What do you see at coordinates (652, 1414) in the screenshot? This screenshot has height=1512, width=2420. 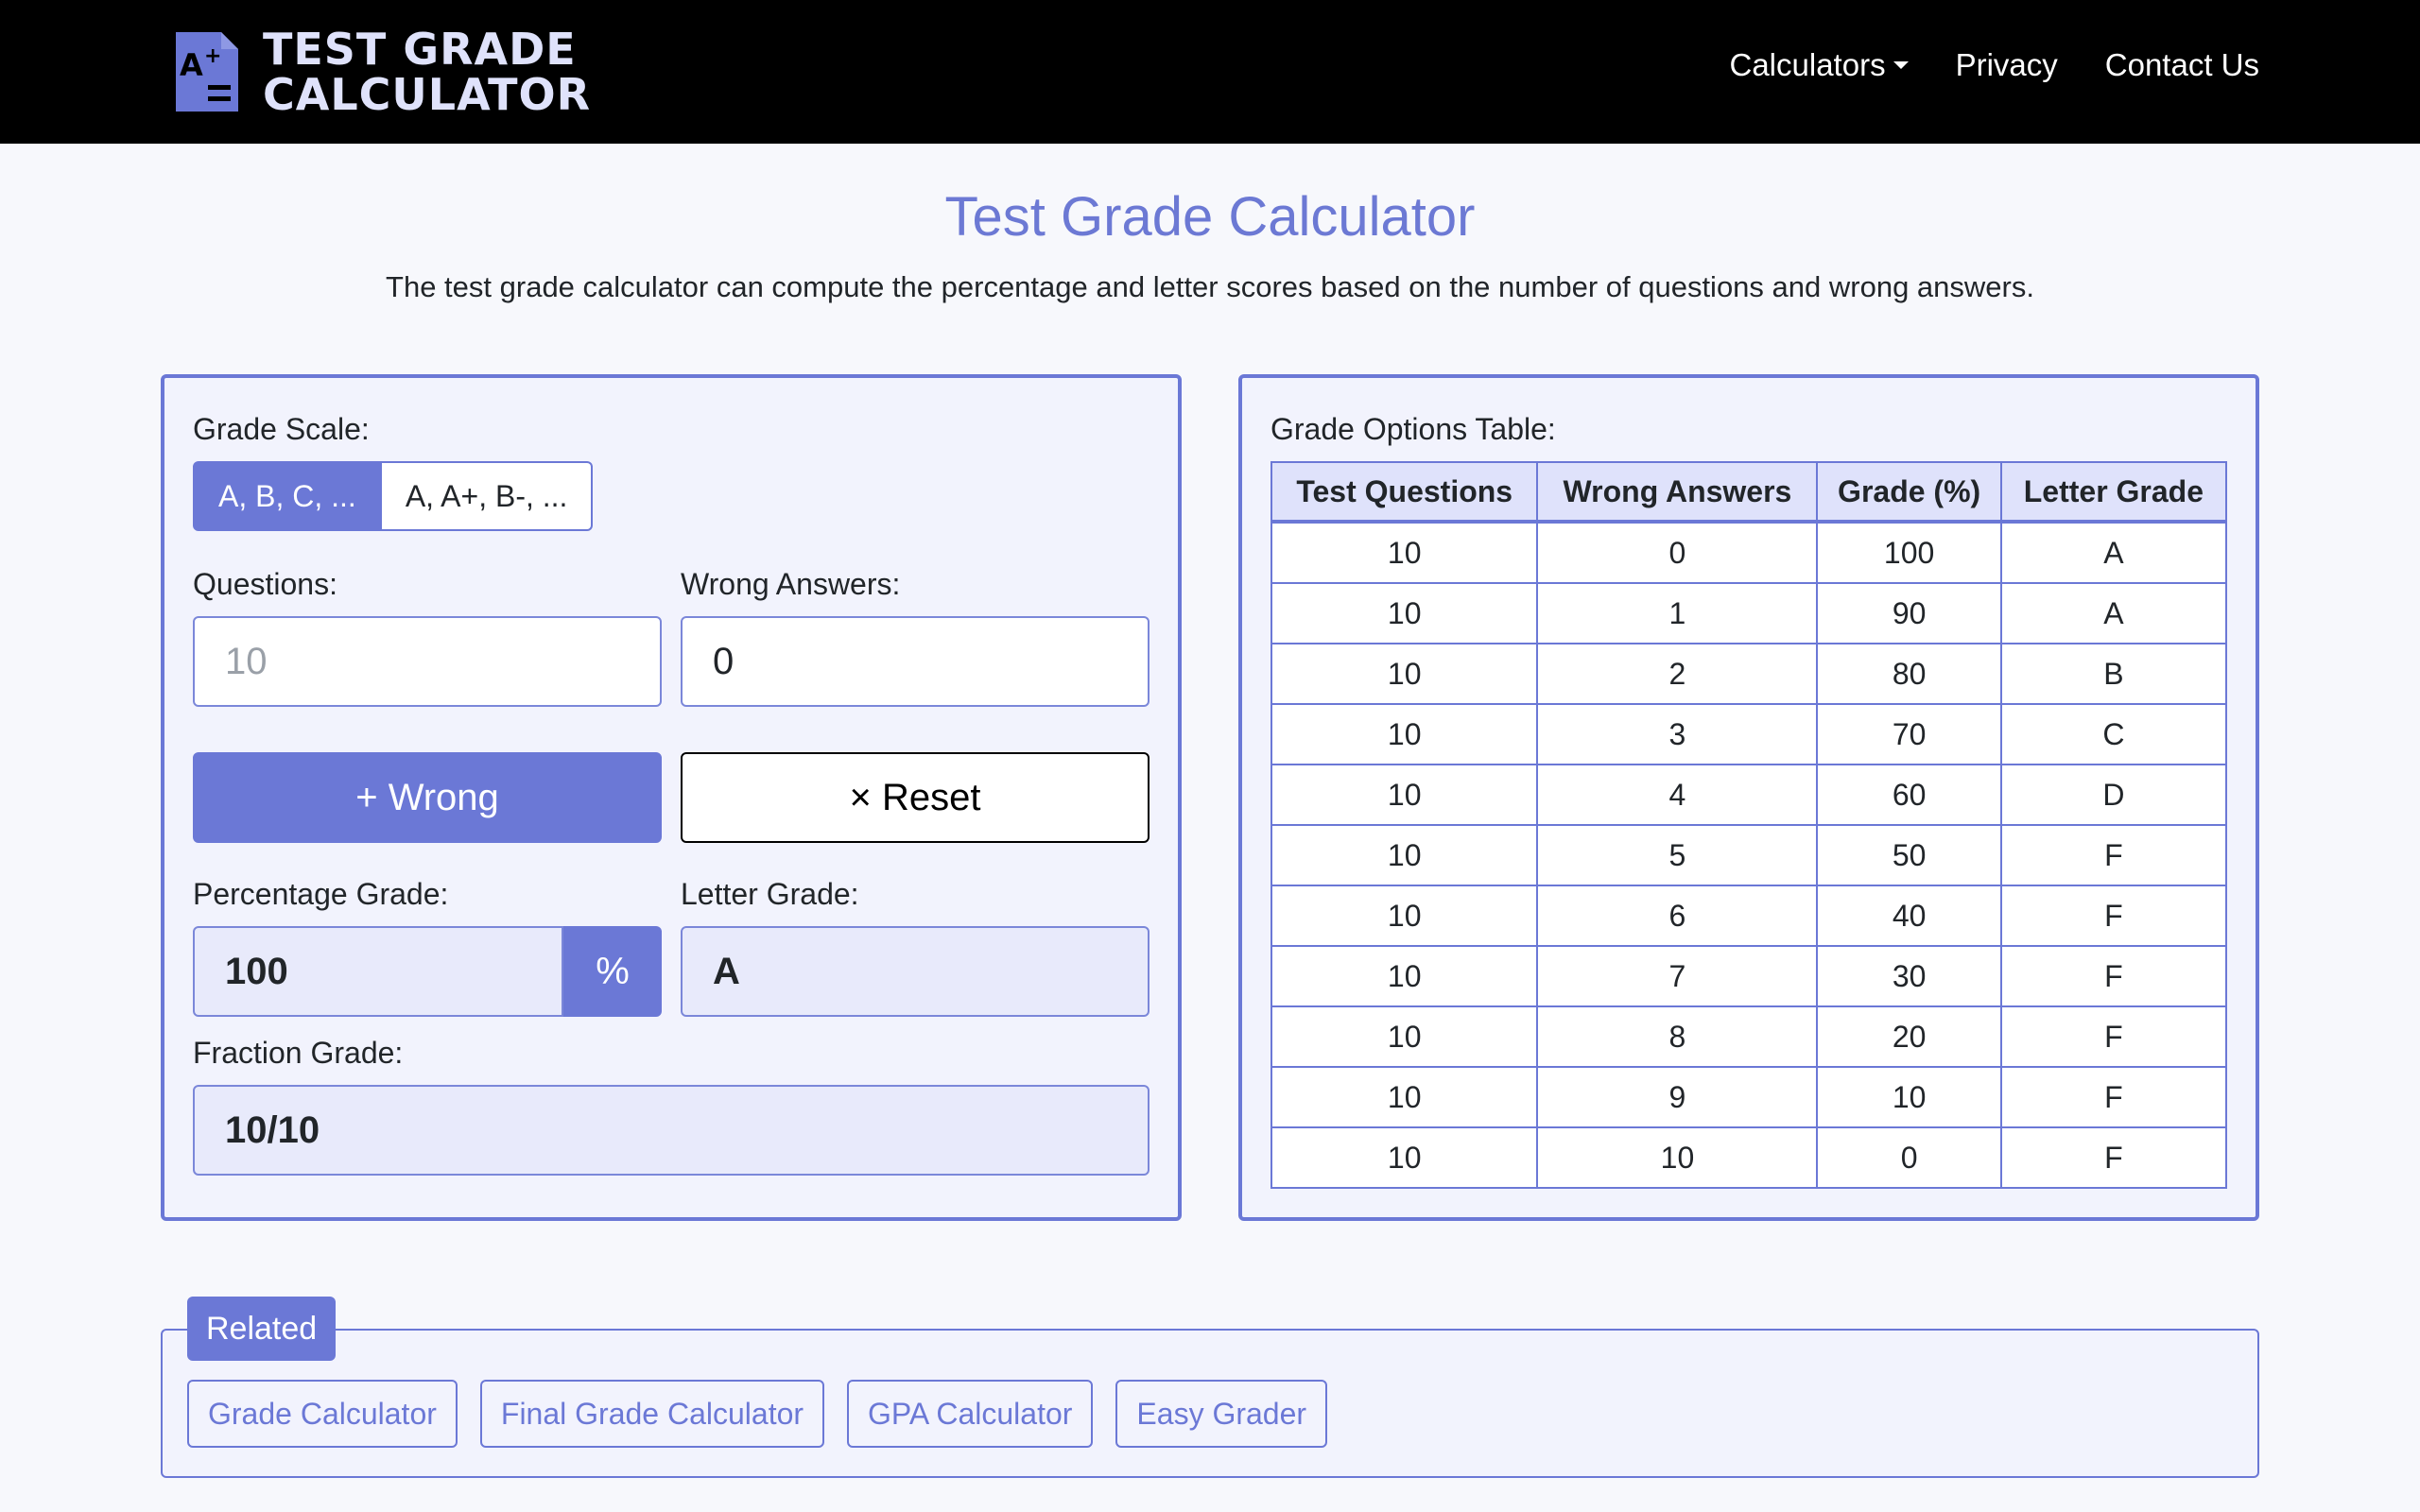 I see `related-link-final-grade-calculator: Final Grade Calculator` at bounding box center [652, 1414].